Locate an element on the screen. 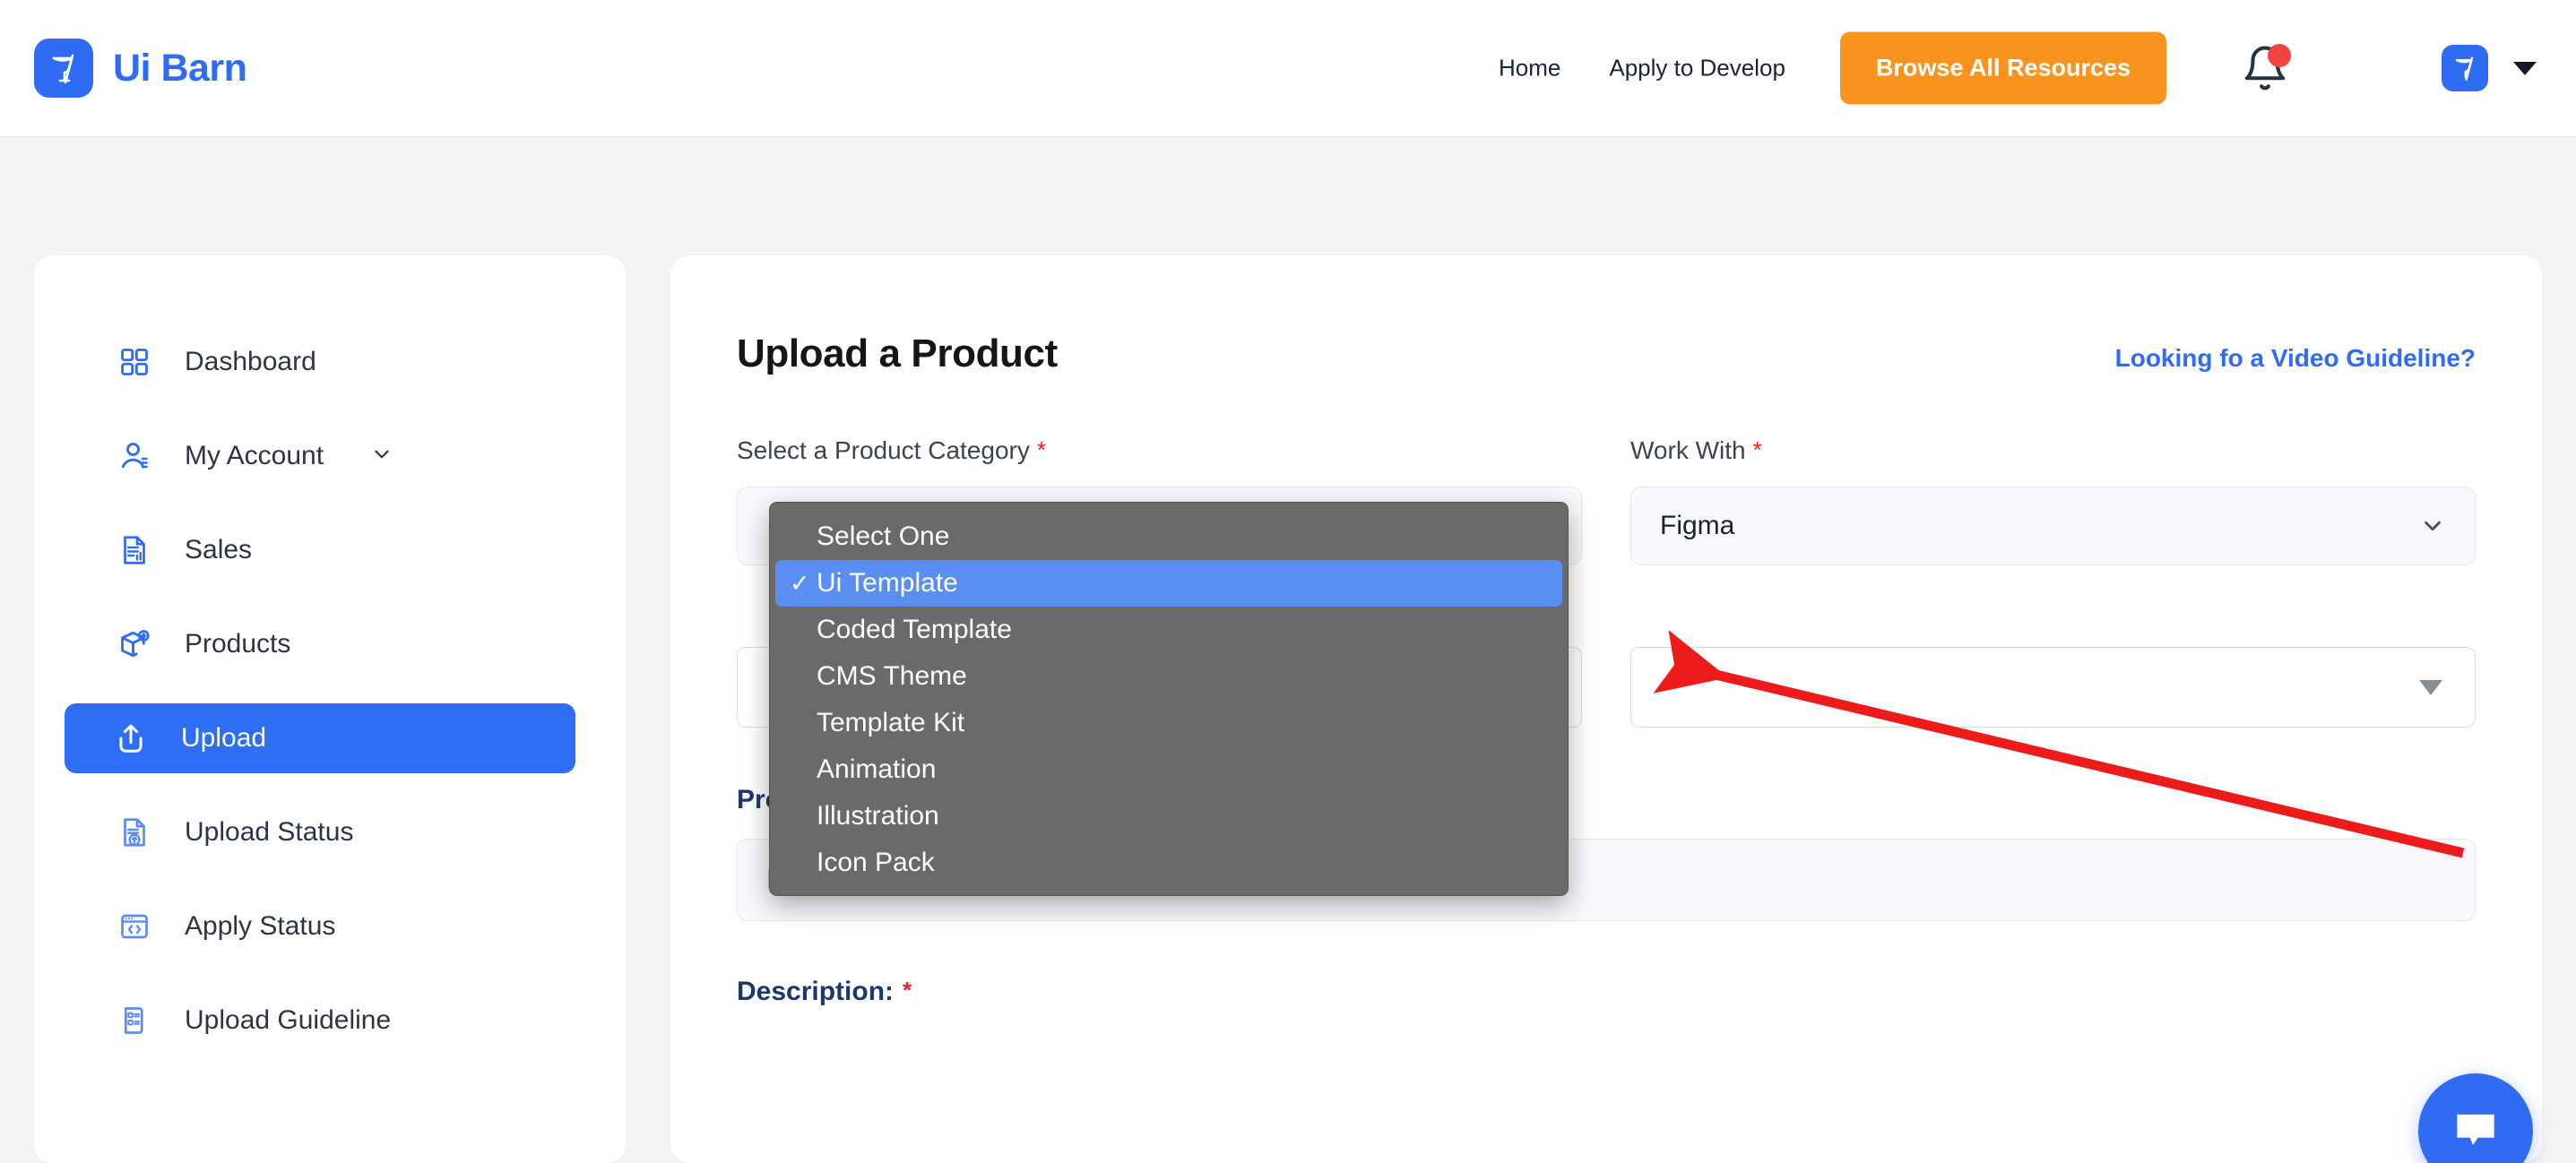 The width and height of the screenshot is (2576, 1163). chat-bubble-icon is located at coordinates (2475, 1130).